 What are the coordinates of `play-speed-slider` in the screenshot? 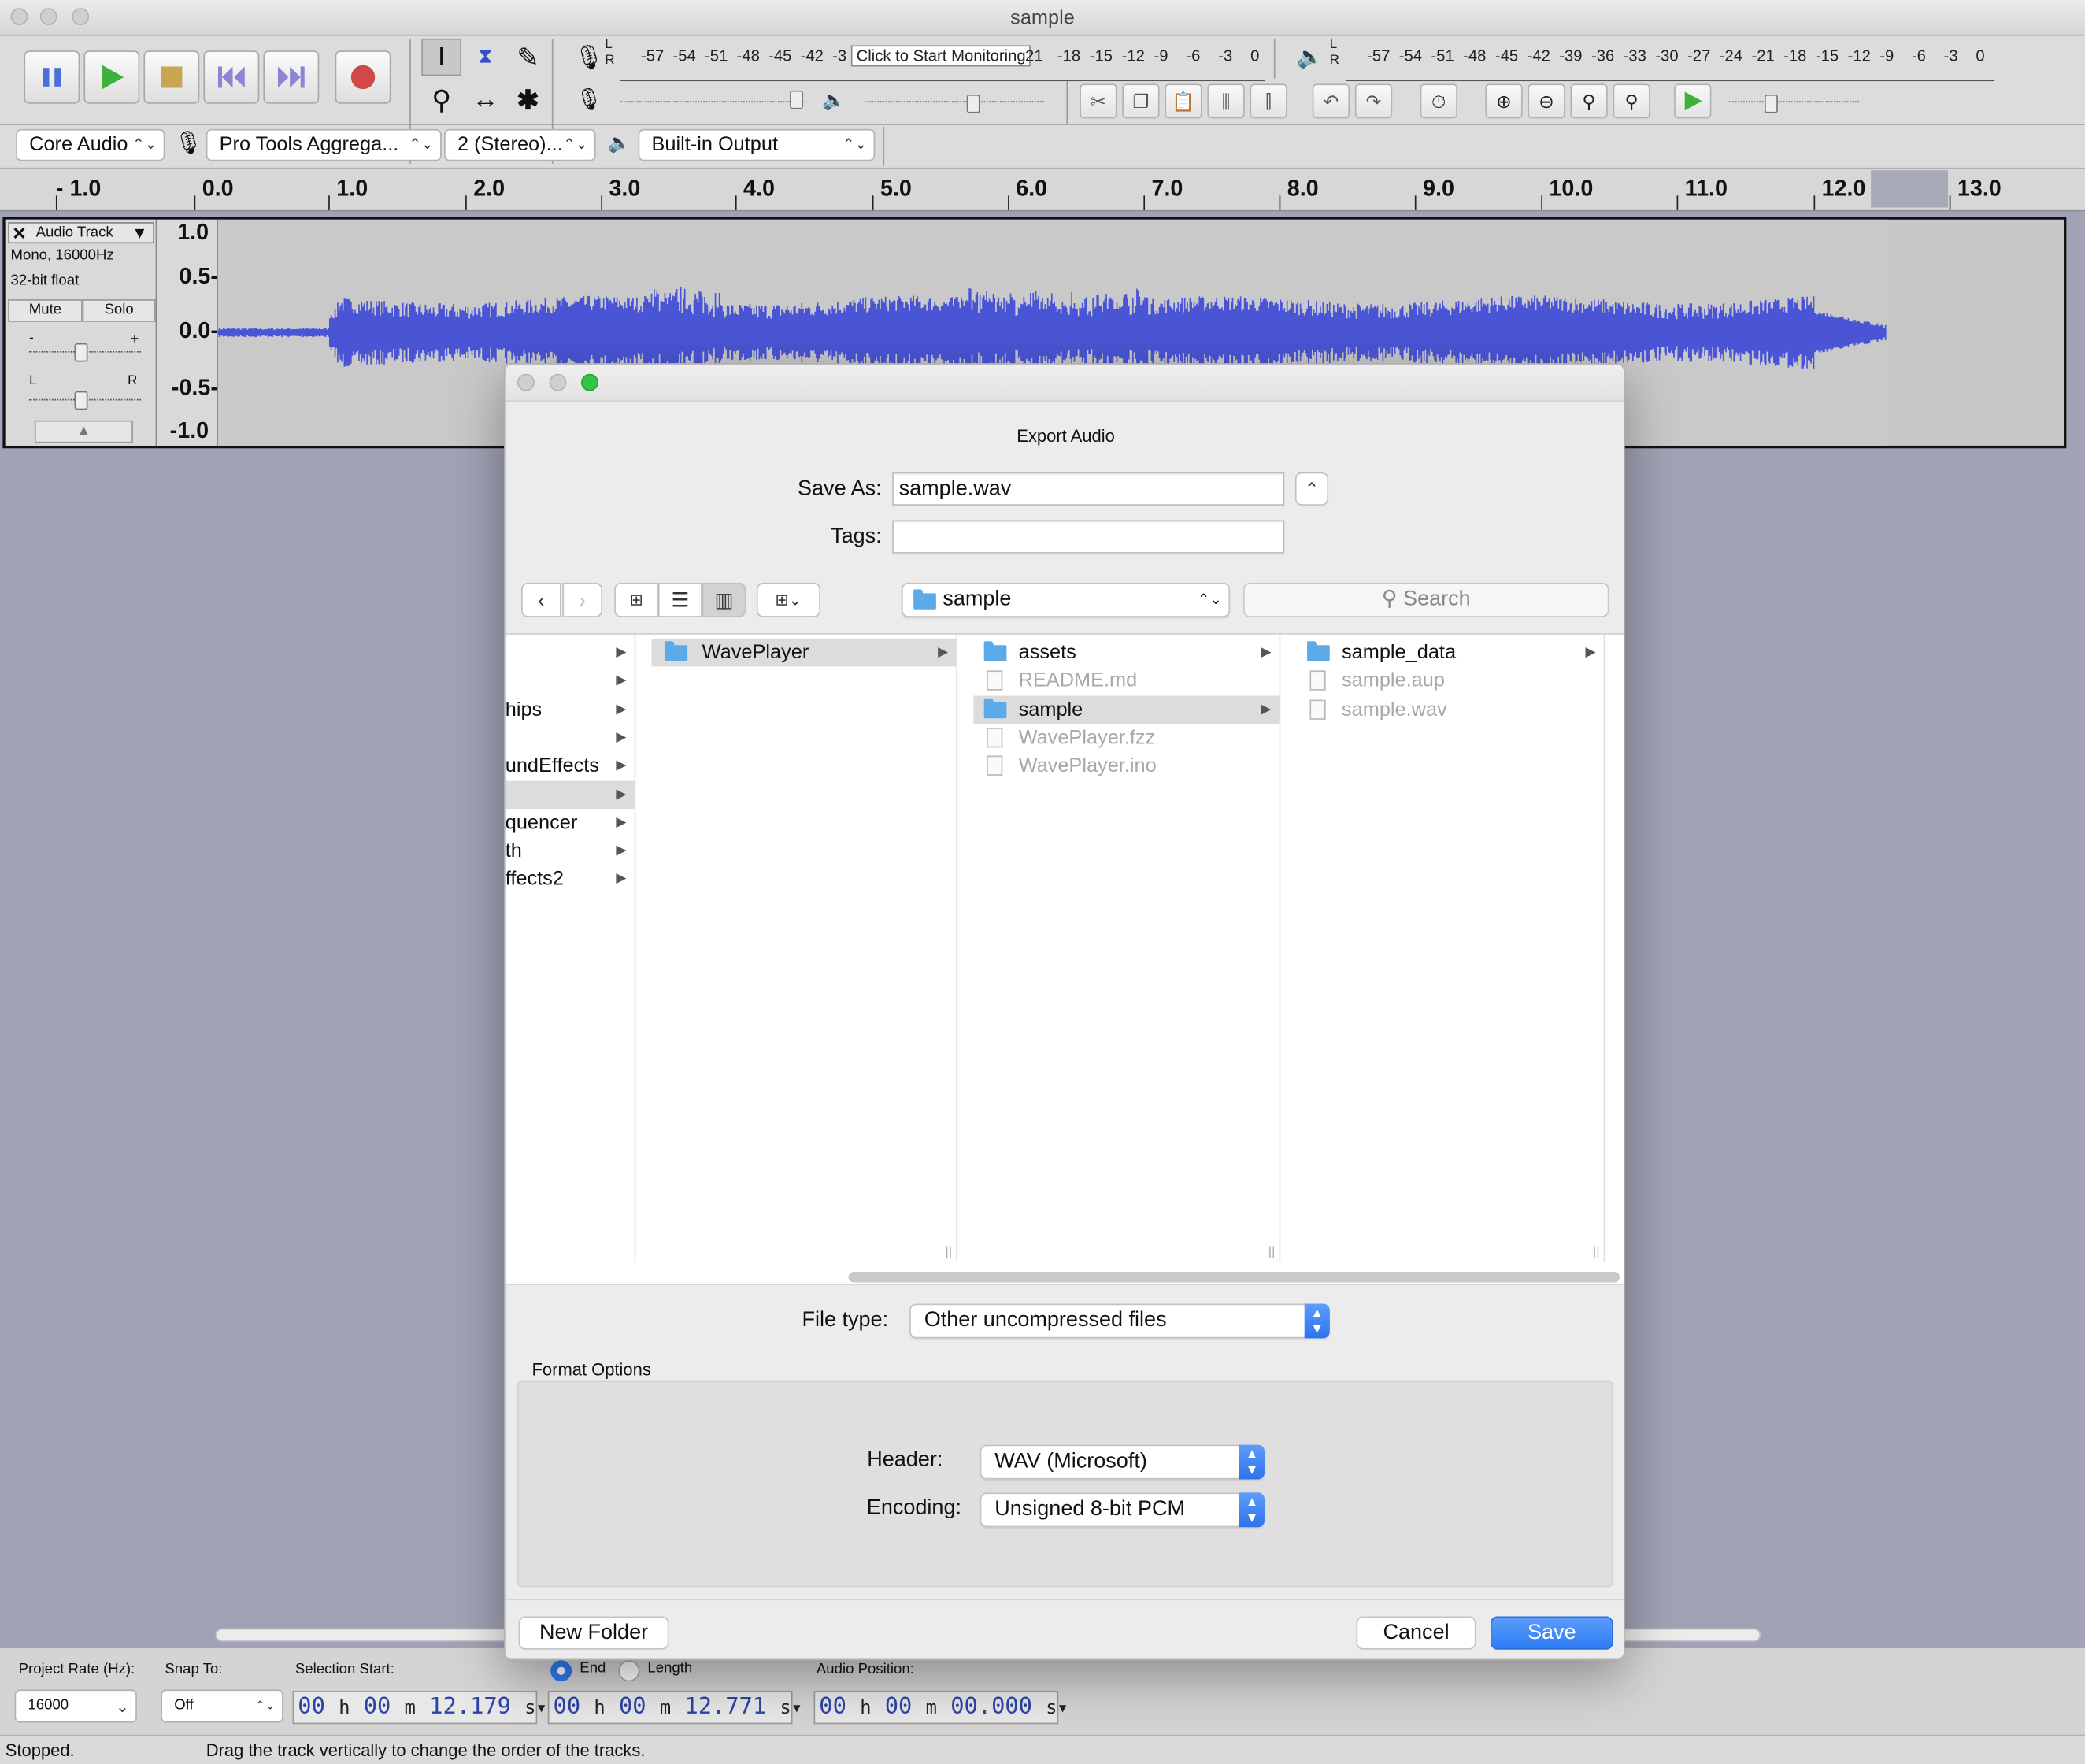 It's located at (1793, 103).